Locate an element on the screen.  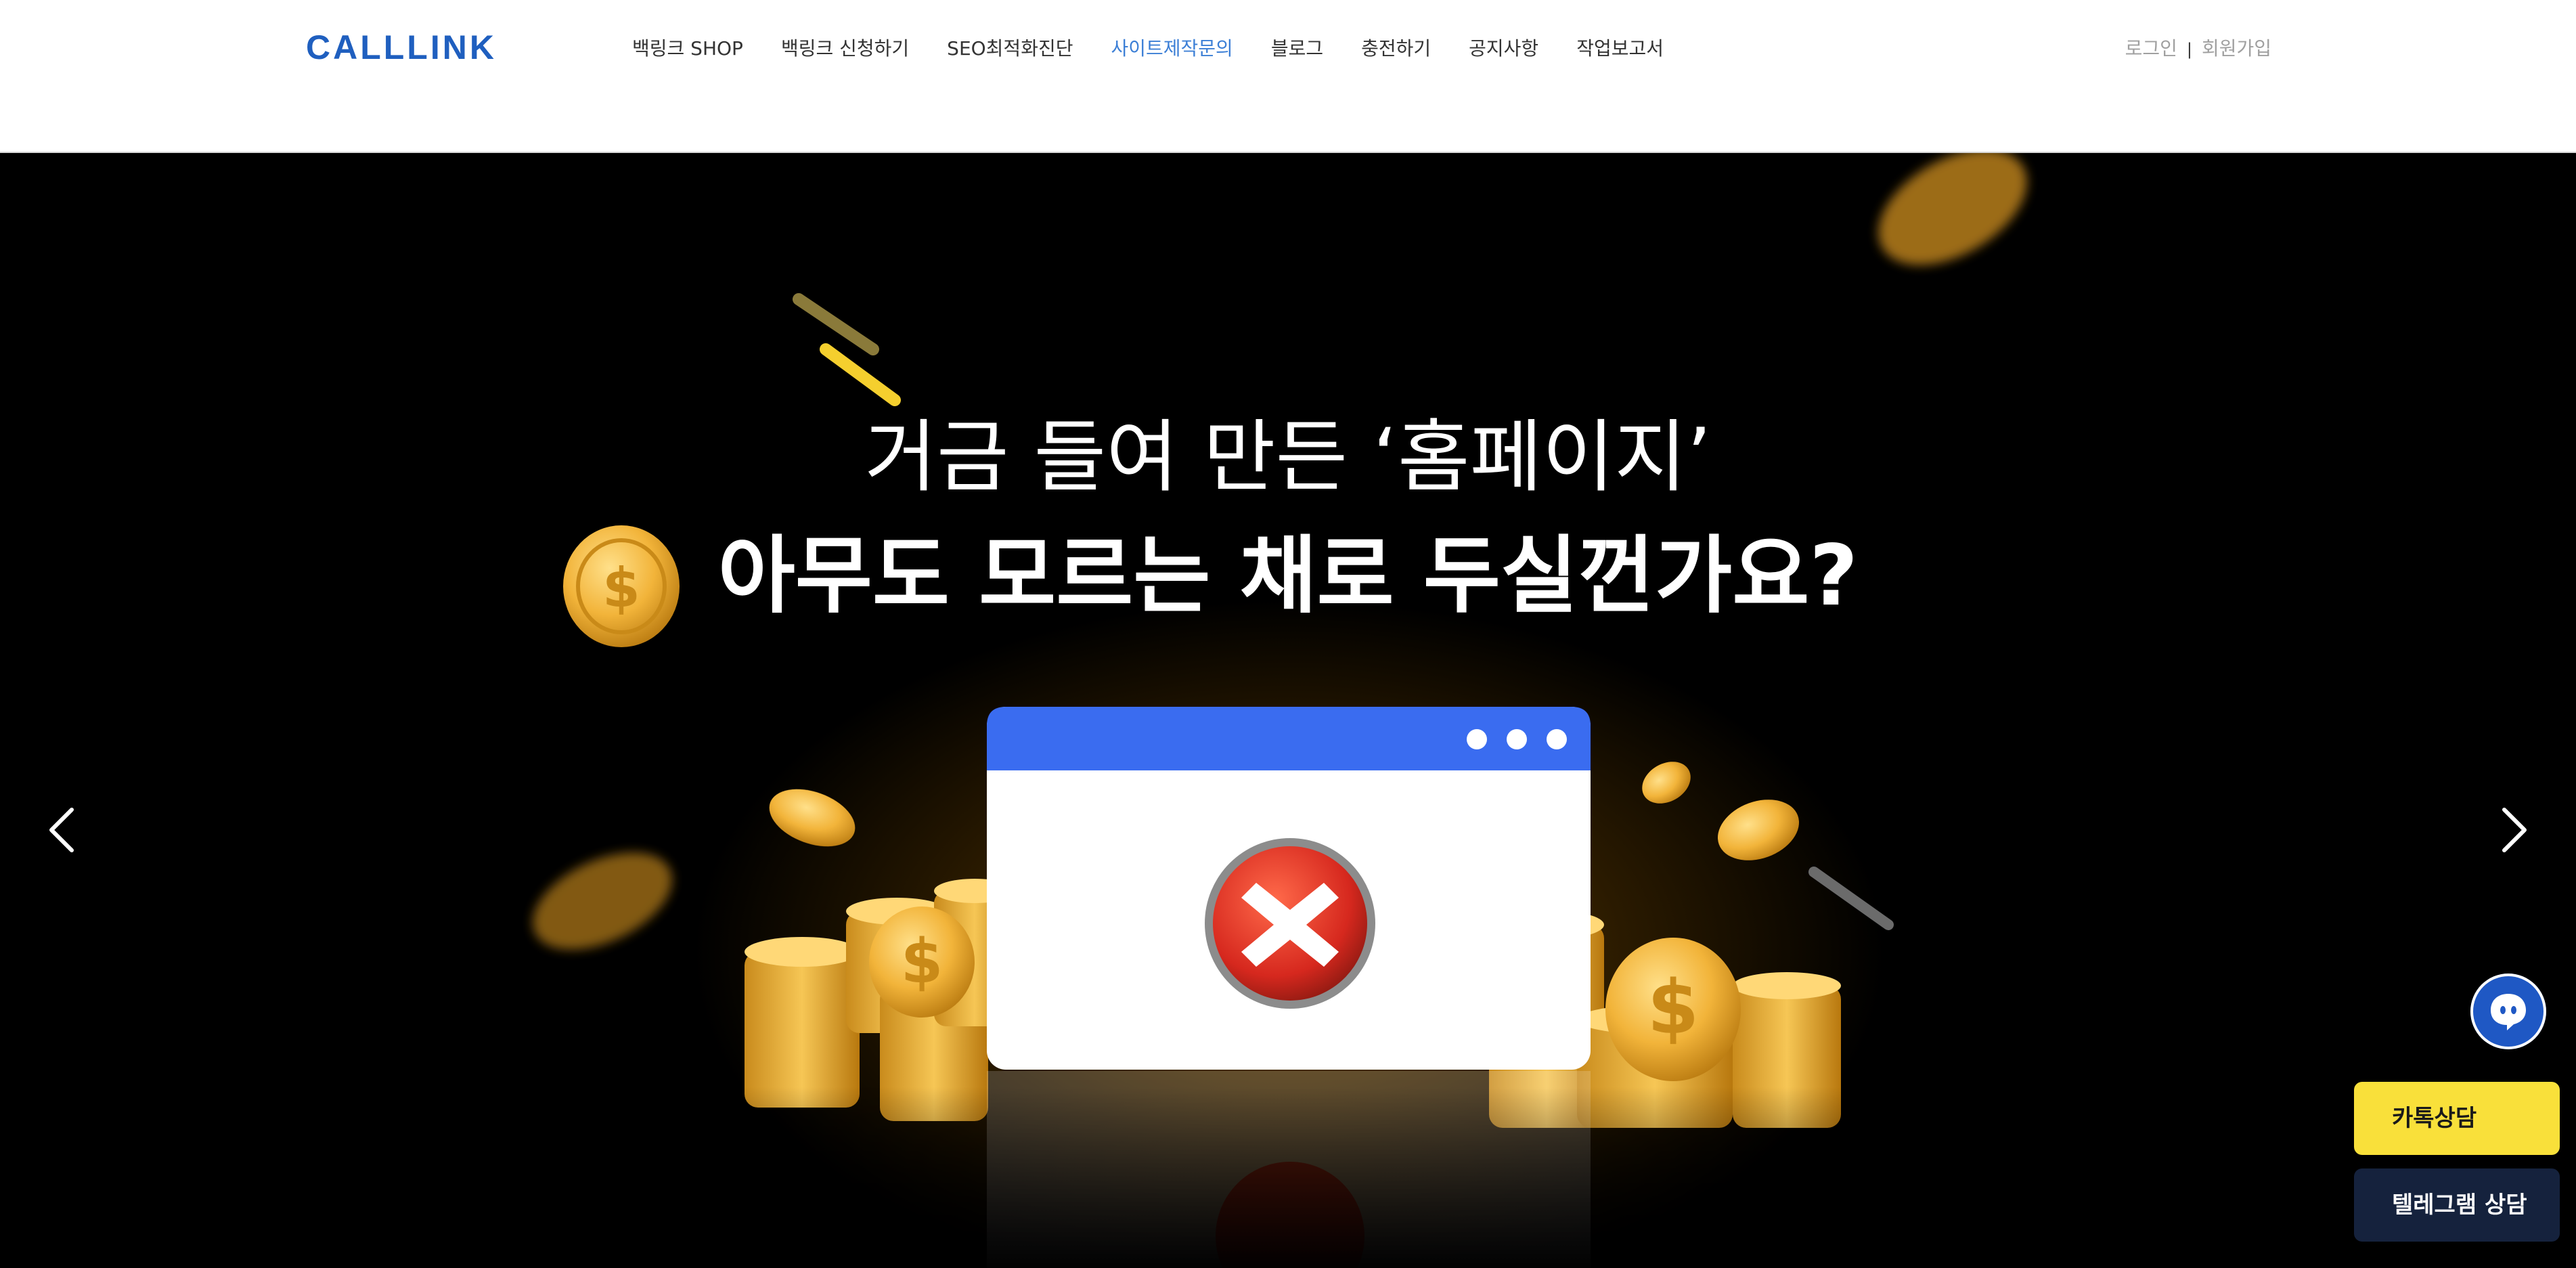
error-x-icon is located at coordinates (1290, 923).